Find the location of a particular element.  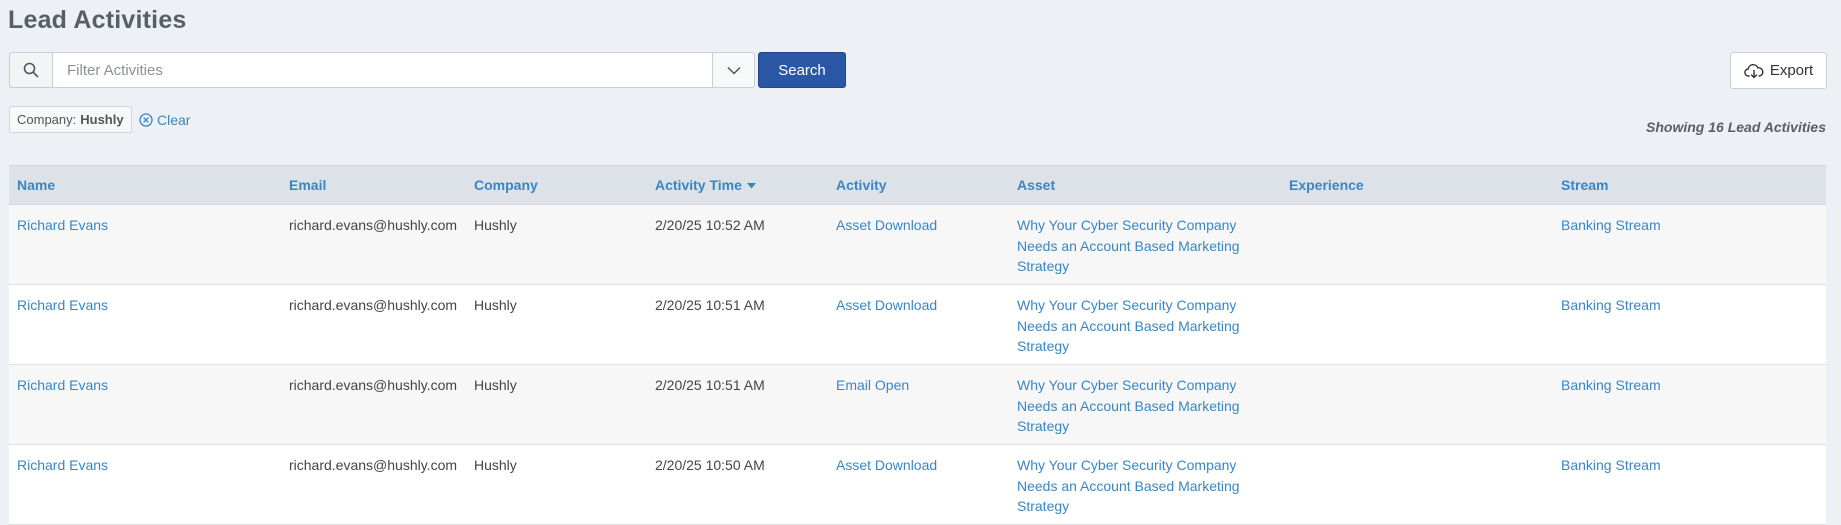

search-input is located at coordinates (382, 70).